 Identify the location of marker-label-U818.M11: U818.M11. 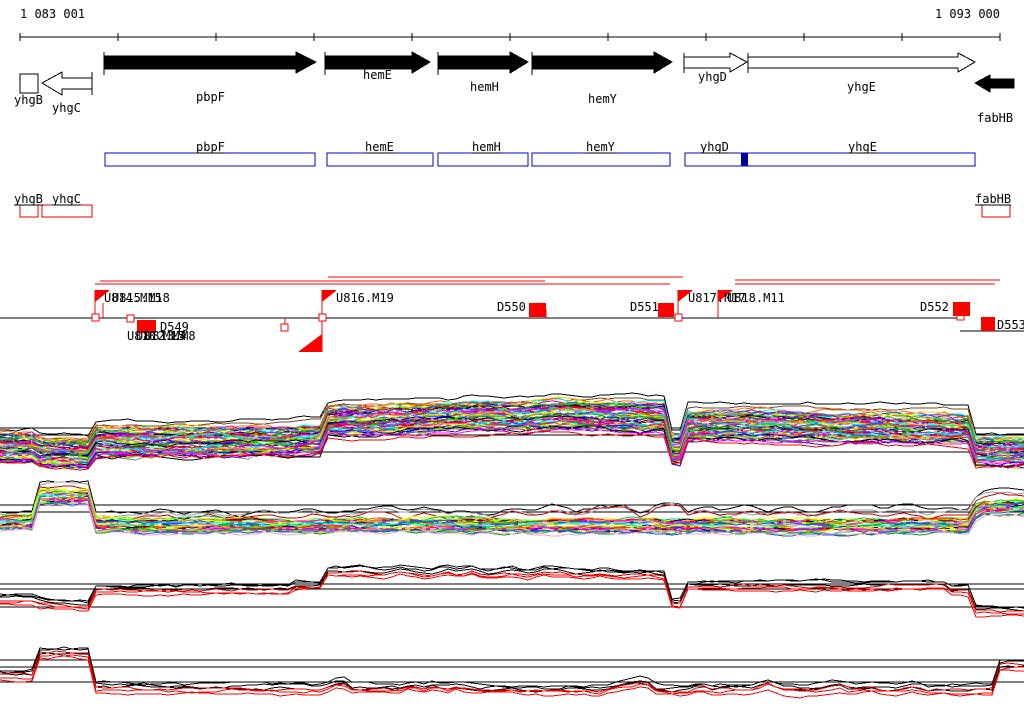
(756, 298).